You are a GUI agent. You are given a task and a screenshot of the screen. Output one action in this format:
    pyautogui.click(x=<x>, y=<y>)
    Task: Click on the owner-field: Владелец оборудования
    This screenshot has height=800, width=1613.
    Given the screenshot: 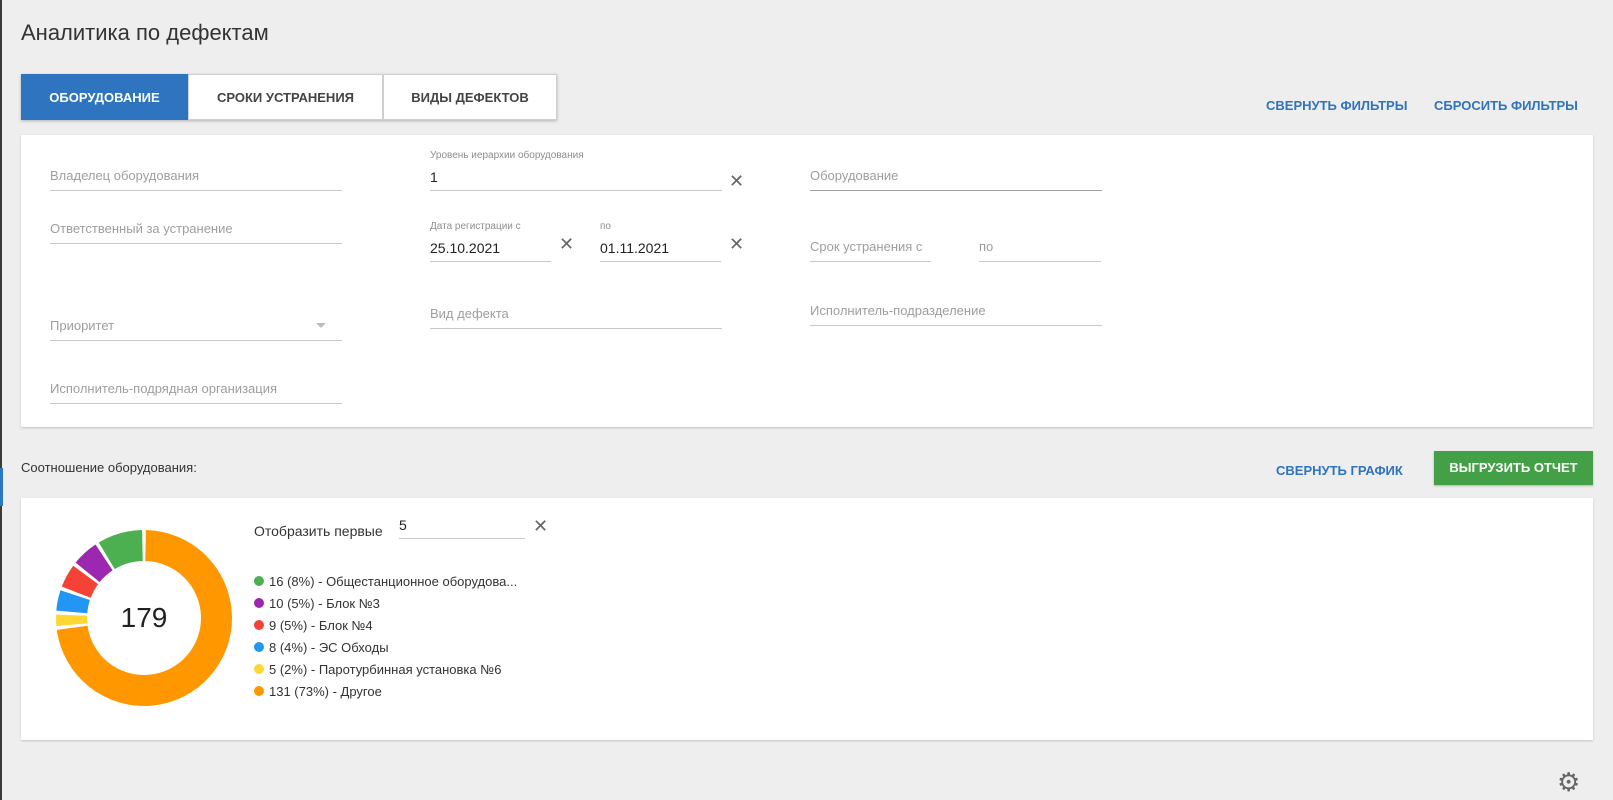 What is the action you would take?
    pyautogui.click(x=196, y=175)
    